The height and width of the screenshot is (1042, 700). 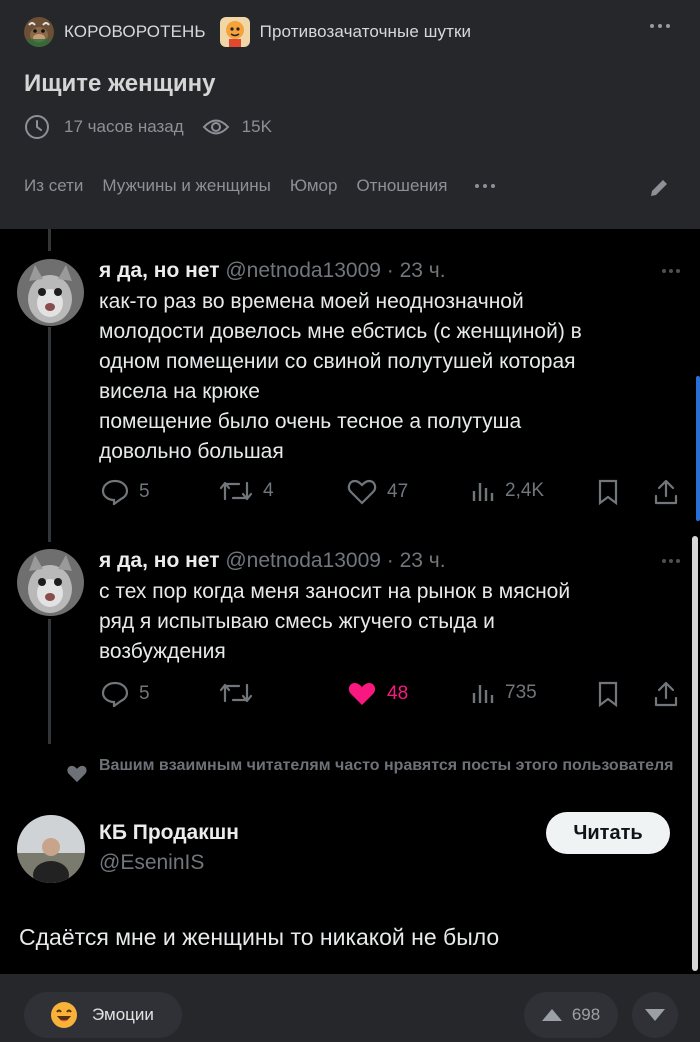 What do you see at coordinates (350, 1008) in the screenshot?
I see `post-footer: Эмоции 698` at bounding box center [350, 1008].